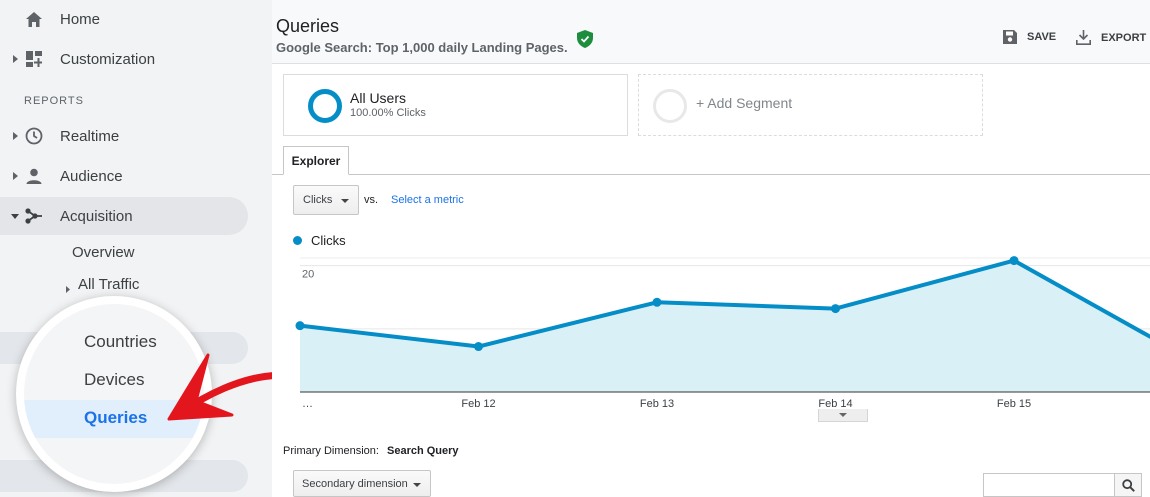  Describe the element at coordinates (124, 19) in the screenshot. I see `nav-home: Home` at that location.